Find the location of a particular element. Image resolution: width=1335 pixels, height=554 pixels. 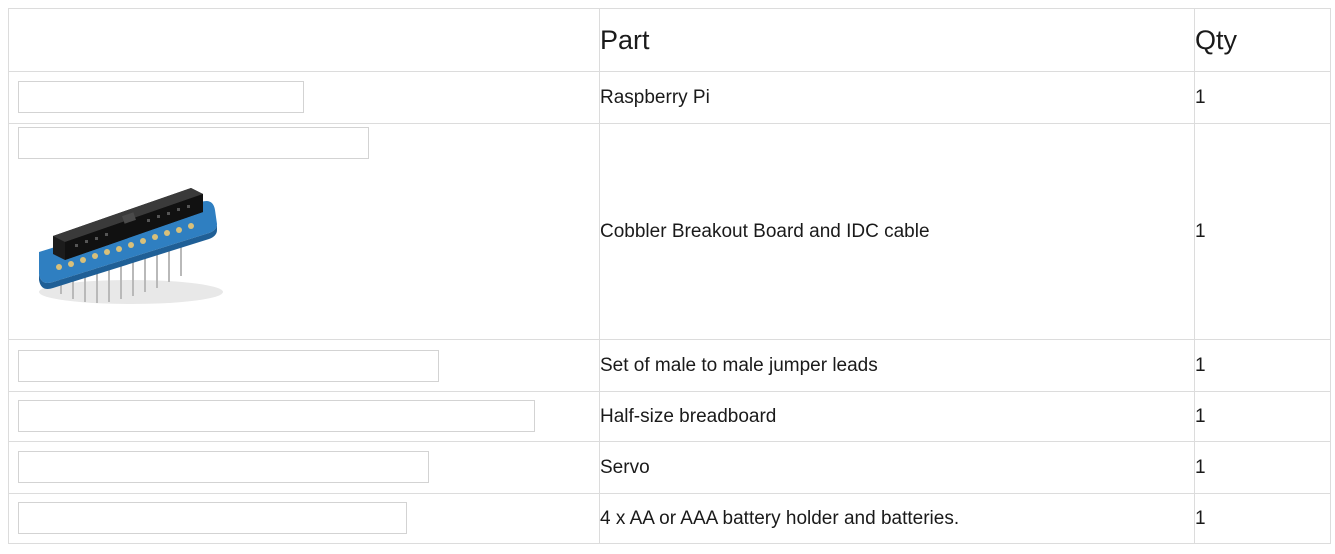

header-image is located at coordinates (304, 40).